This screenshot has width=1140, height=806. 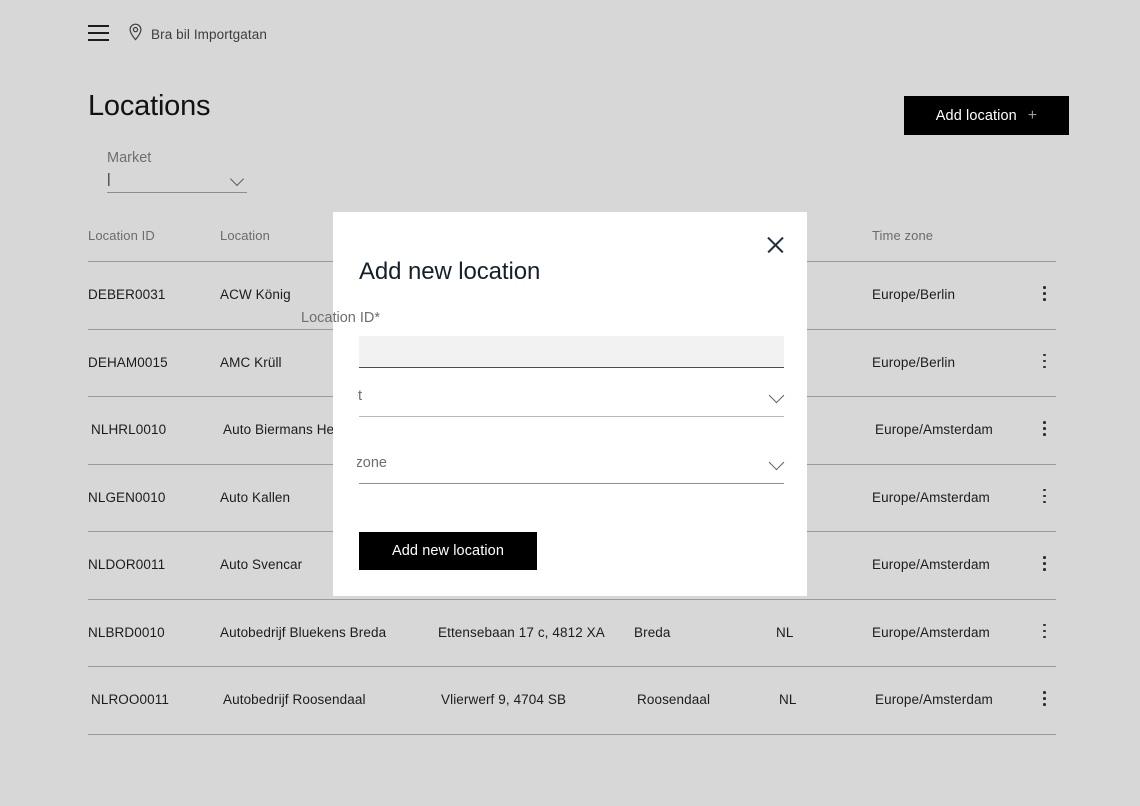 I want to click on cell-city: Roosendaal, so click(x=674, y=699).